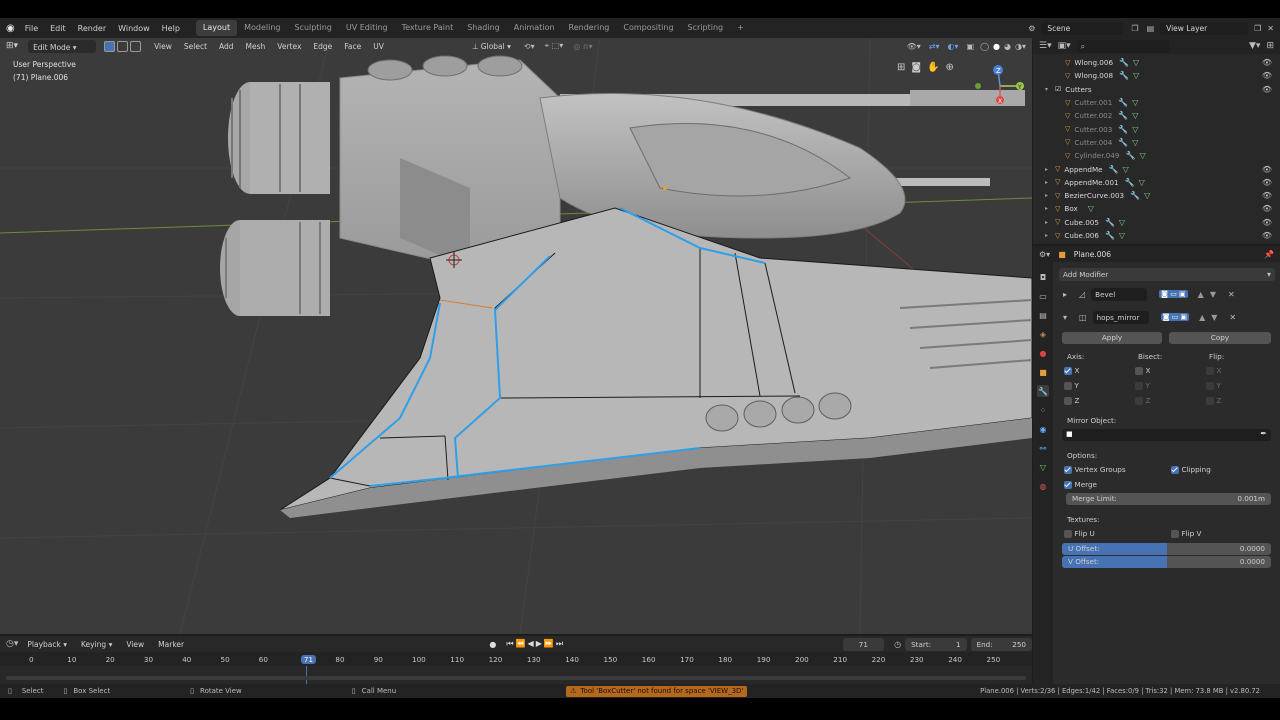 The image size is (1280, 720). What do you see at coordinates (1045, 46) in the screenshot?
I see `outliner-editor-icon: ☰▾` at bounding box center [1045, 46].